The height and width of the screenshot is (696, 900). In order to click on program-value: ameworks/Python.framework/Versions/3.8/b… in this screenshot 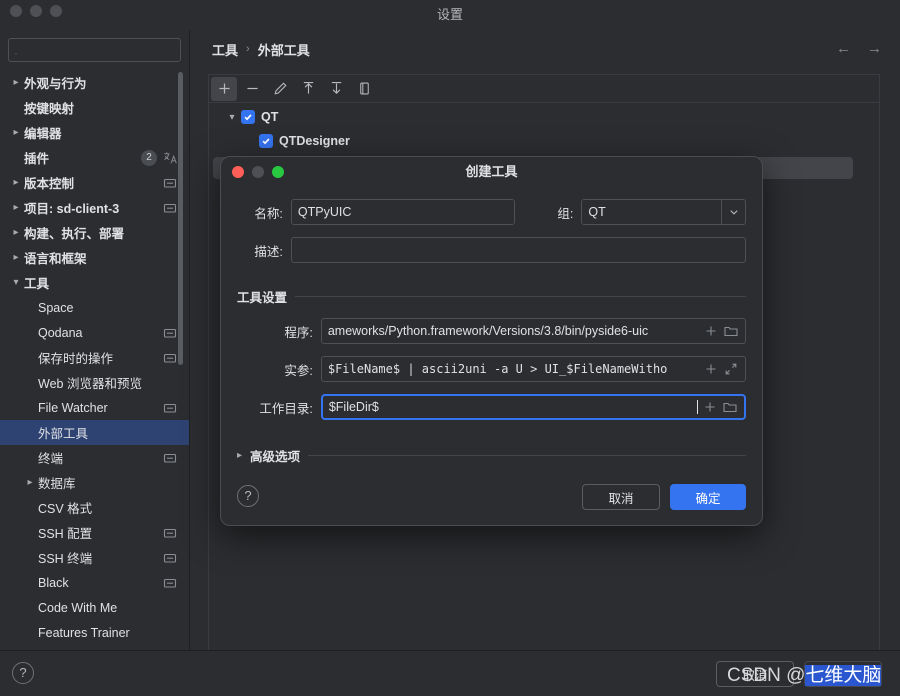, I will do `click(488, 331)`.